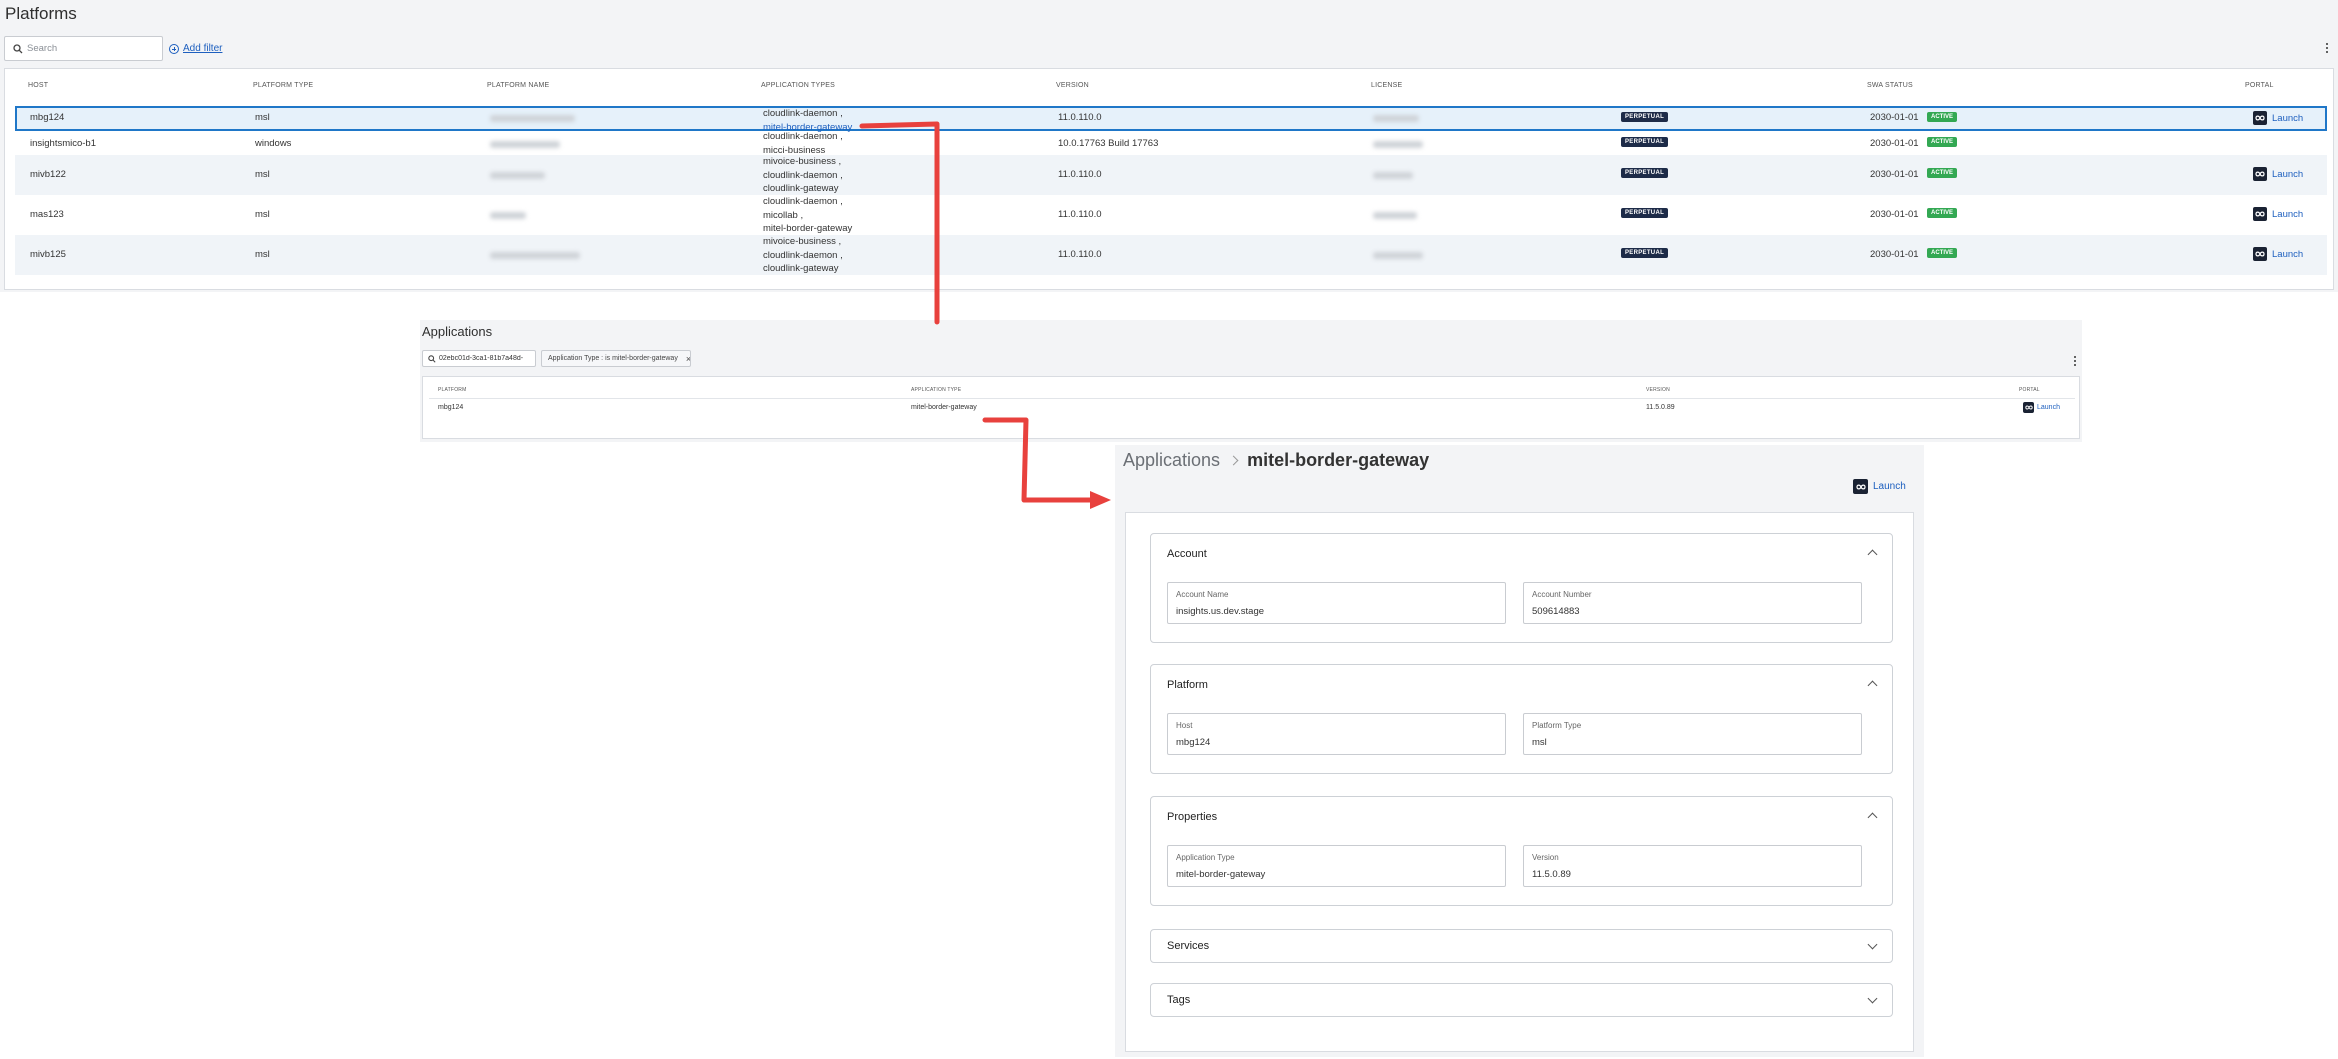  Describe the element at coordinates (283, 85) in the screenshot. I see `col-platform-type: PLATFORM TYPE` at that location.